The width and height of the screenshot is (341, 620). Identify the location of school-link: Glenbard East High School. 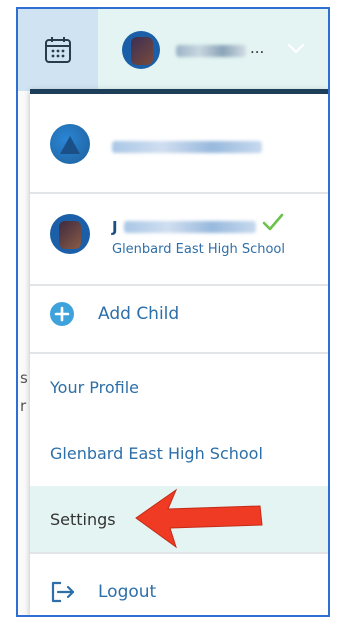
(179, 453).